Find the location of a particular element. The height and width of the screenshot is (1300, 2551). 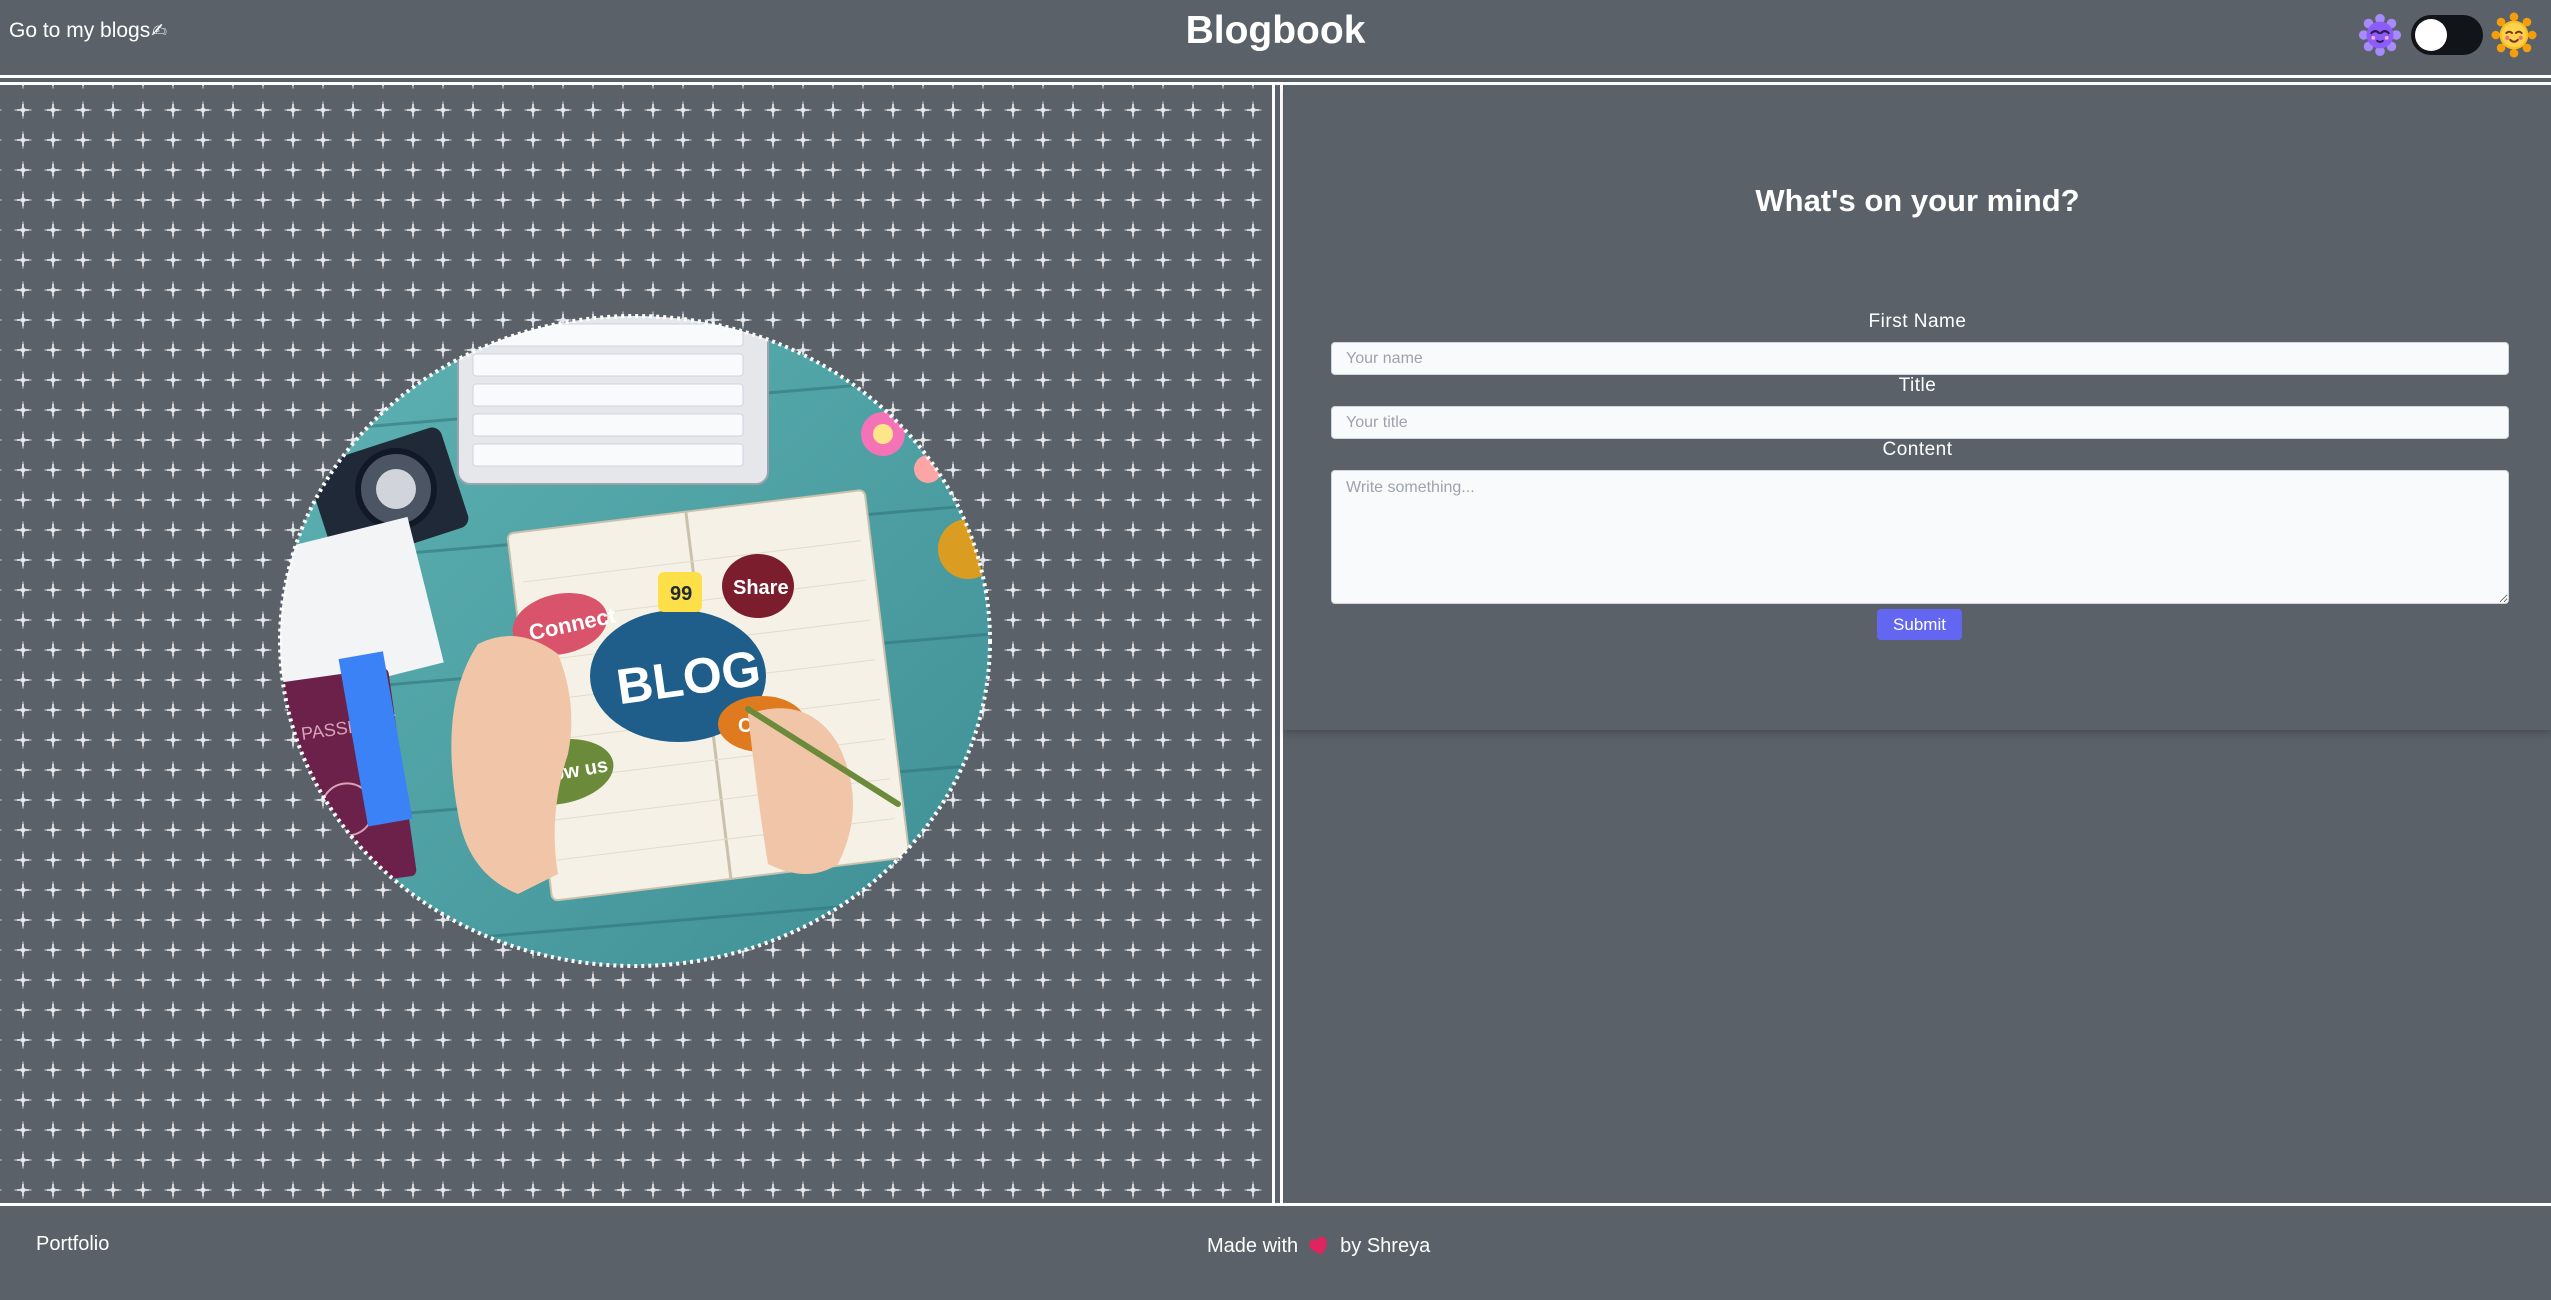

theme-toggle-switch is located at coordinates (2447, 35).